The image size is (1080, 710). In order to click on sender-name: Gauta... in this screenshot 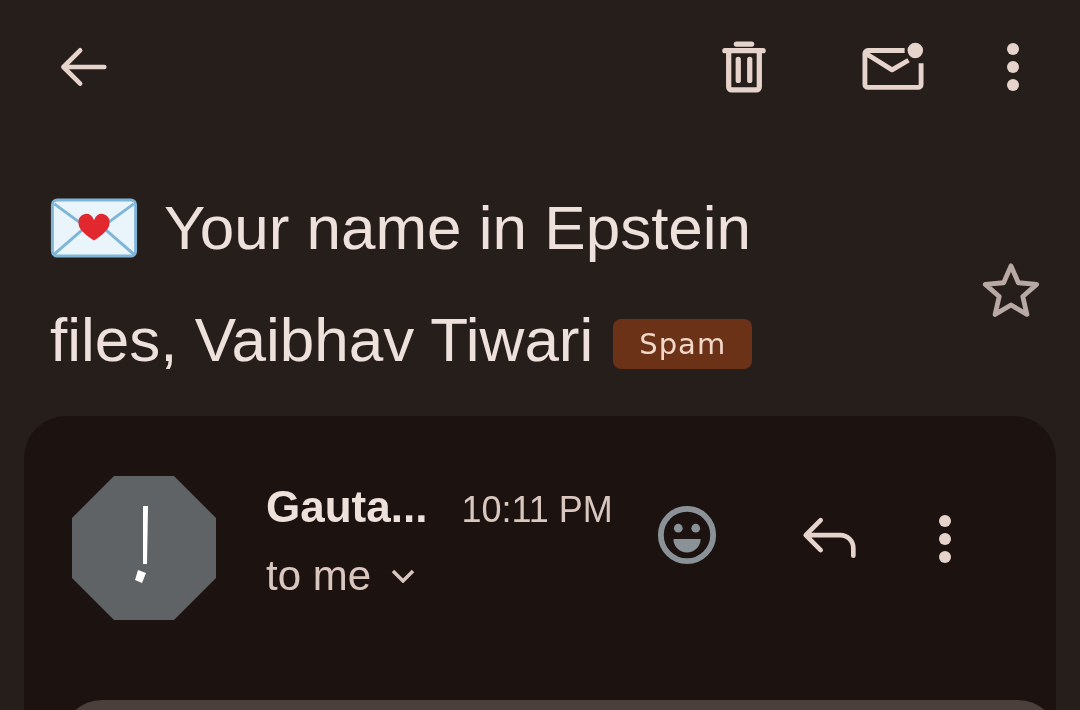, I will do `click(347, 507)`.